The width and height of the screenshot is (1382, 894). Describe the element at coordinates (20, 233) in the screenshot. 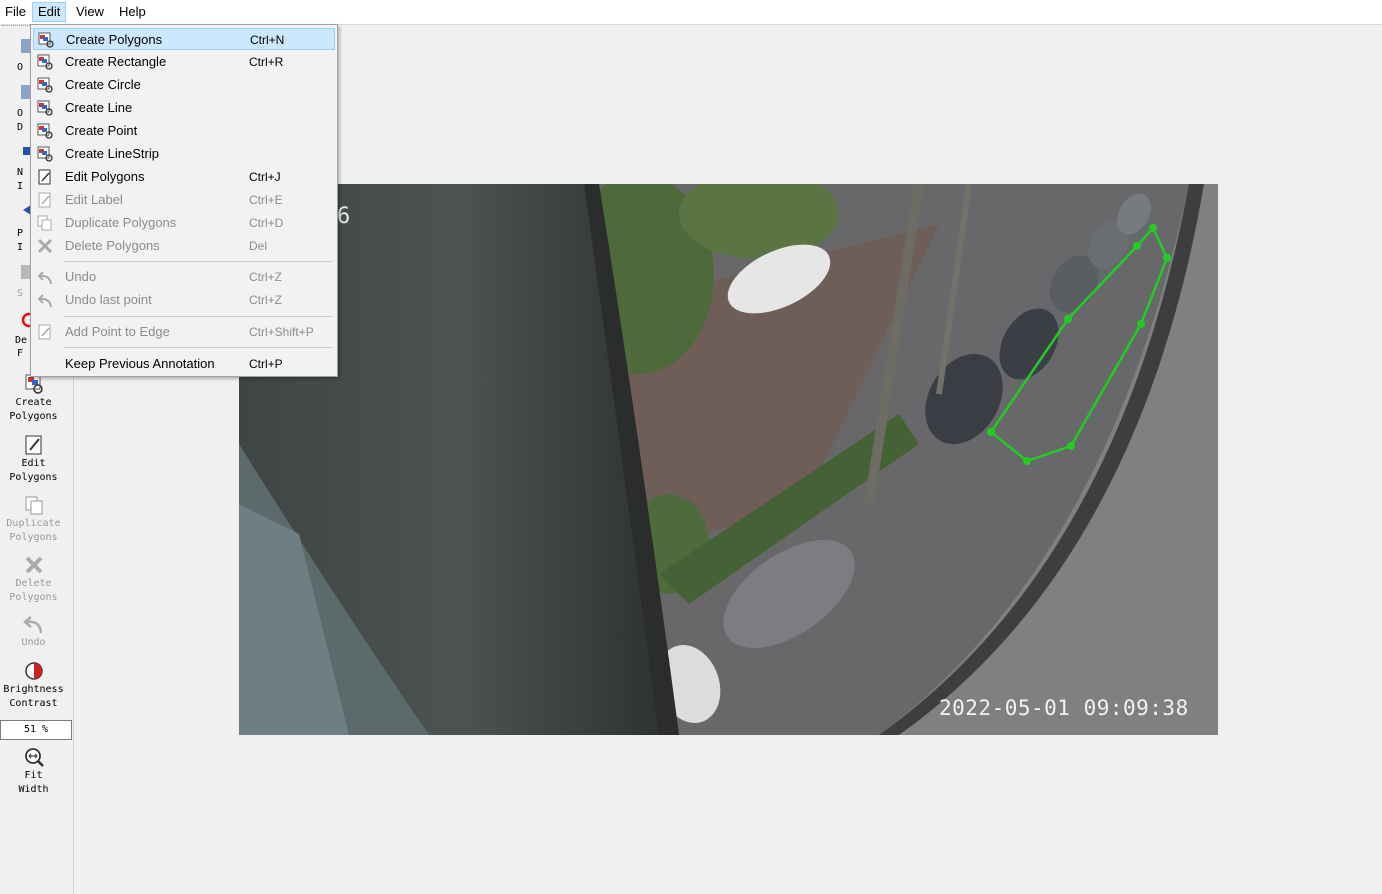

I see `prev-image-label-1: P` at that location.